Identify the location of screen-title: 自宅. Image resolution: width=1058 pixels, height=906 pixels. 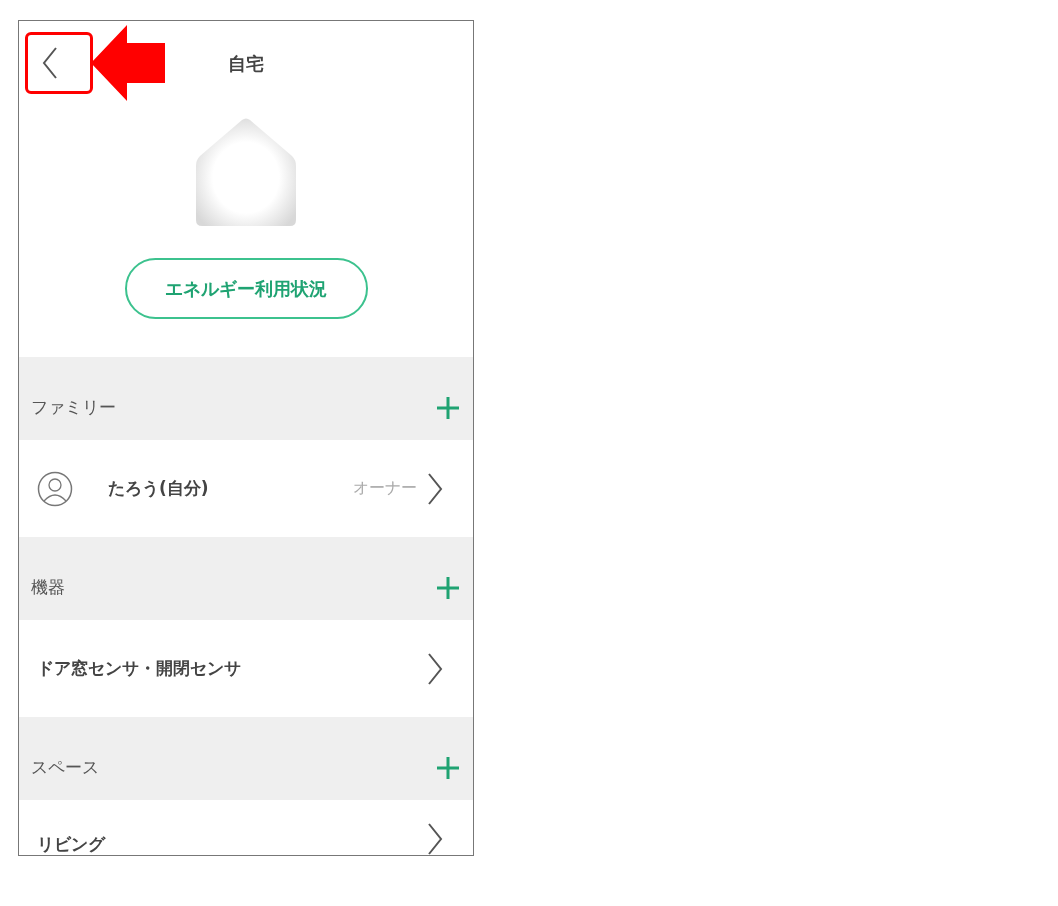
(246, 63).